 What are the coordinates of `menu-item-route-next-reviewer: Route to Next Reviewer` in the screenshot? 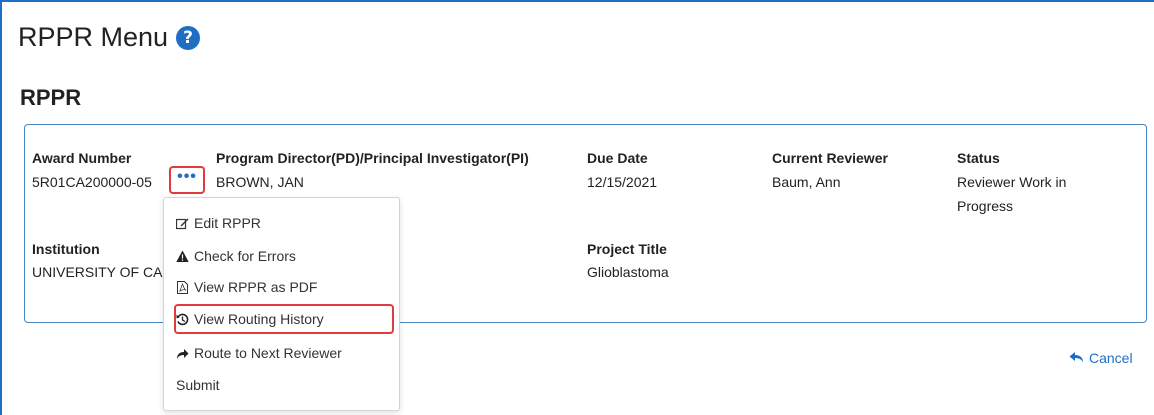 It's located at (259, 353).